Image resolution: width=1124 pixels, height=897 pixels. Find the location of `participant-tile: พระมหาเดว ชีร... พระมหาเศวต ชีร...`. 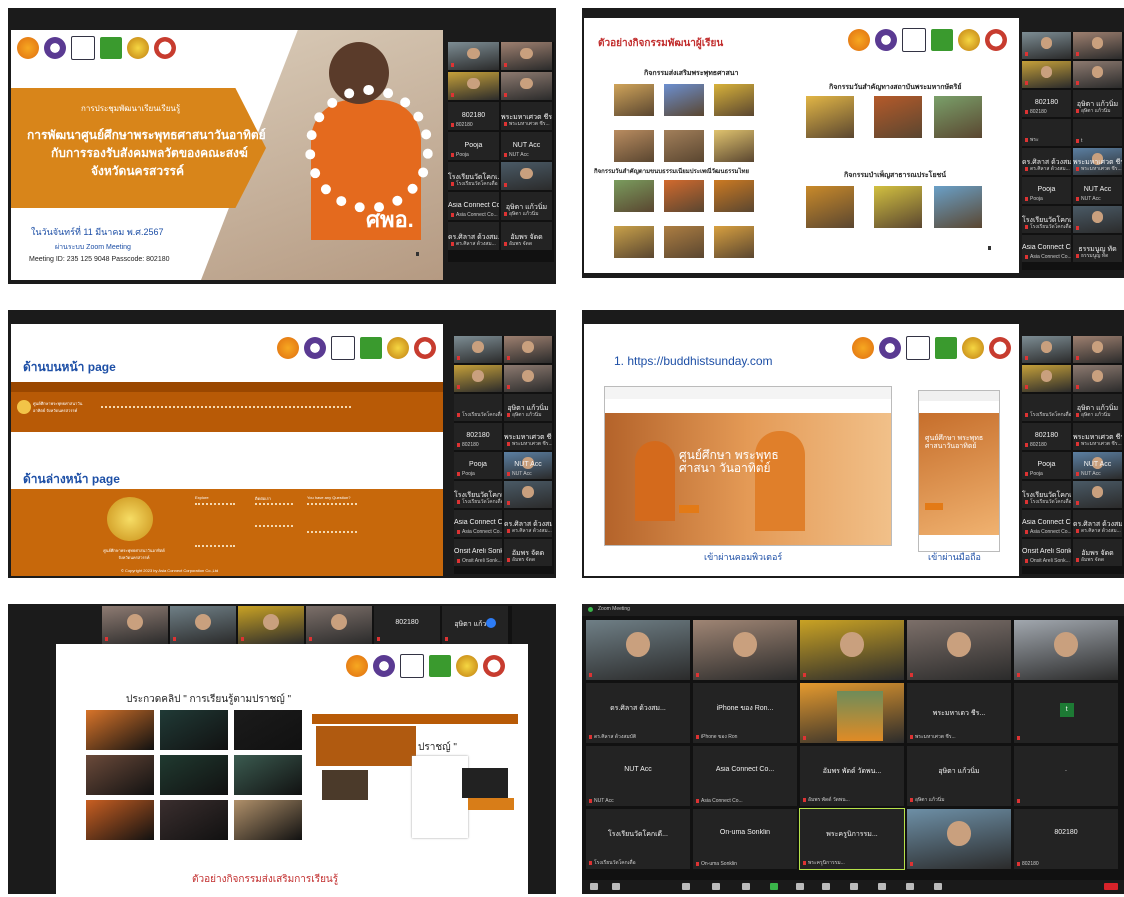

participant-tile: พระมหาเดว ชีร... พระมหาเศวต ชีร... is located at coordinates (924, 713).